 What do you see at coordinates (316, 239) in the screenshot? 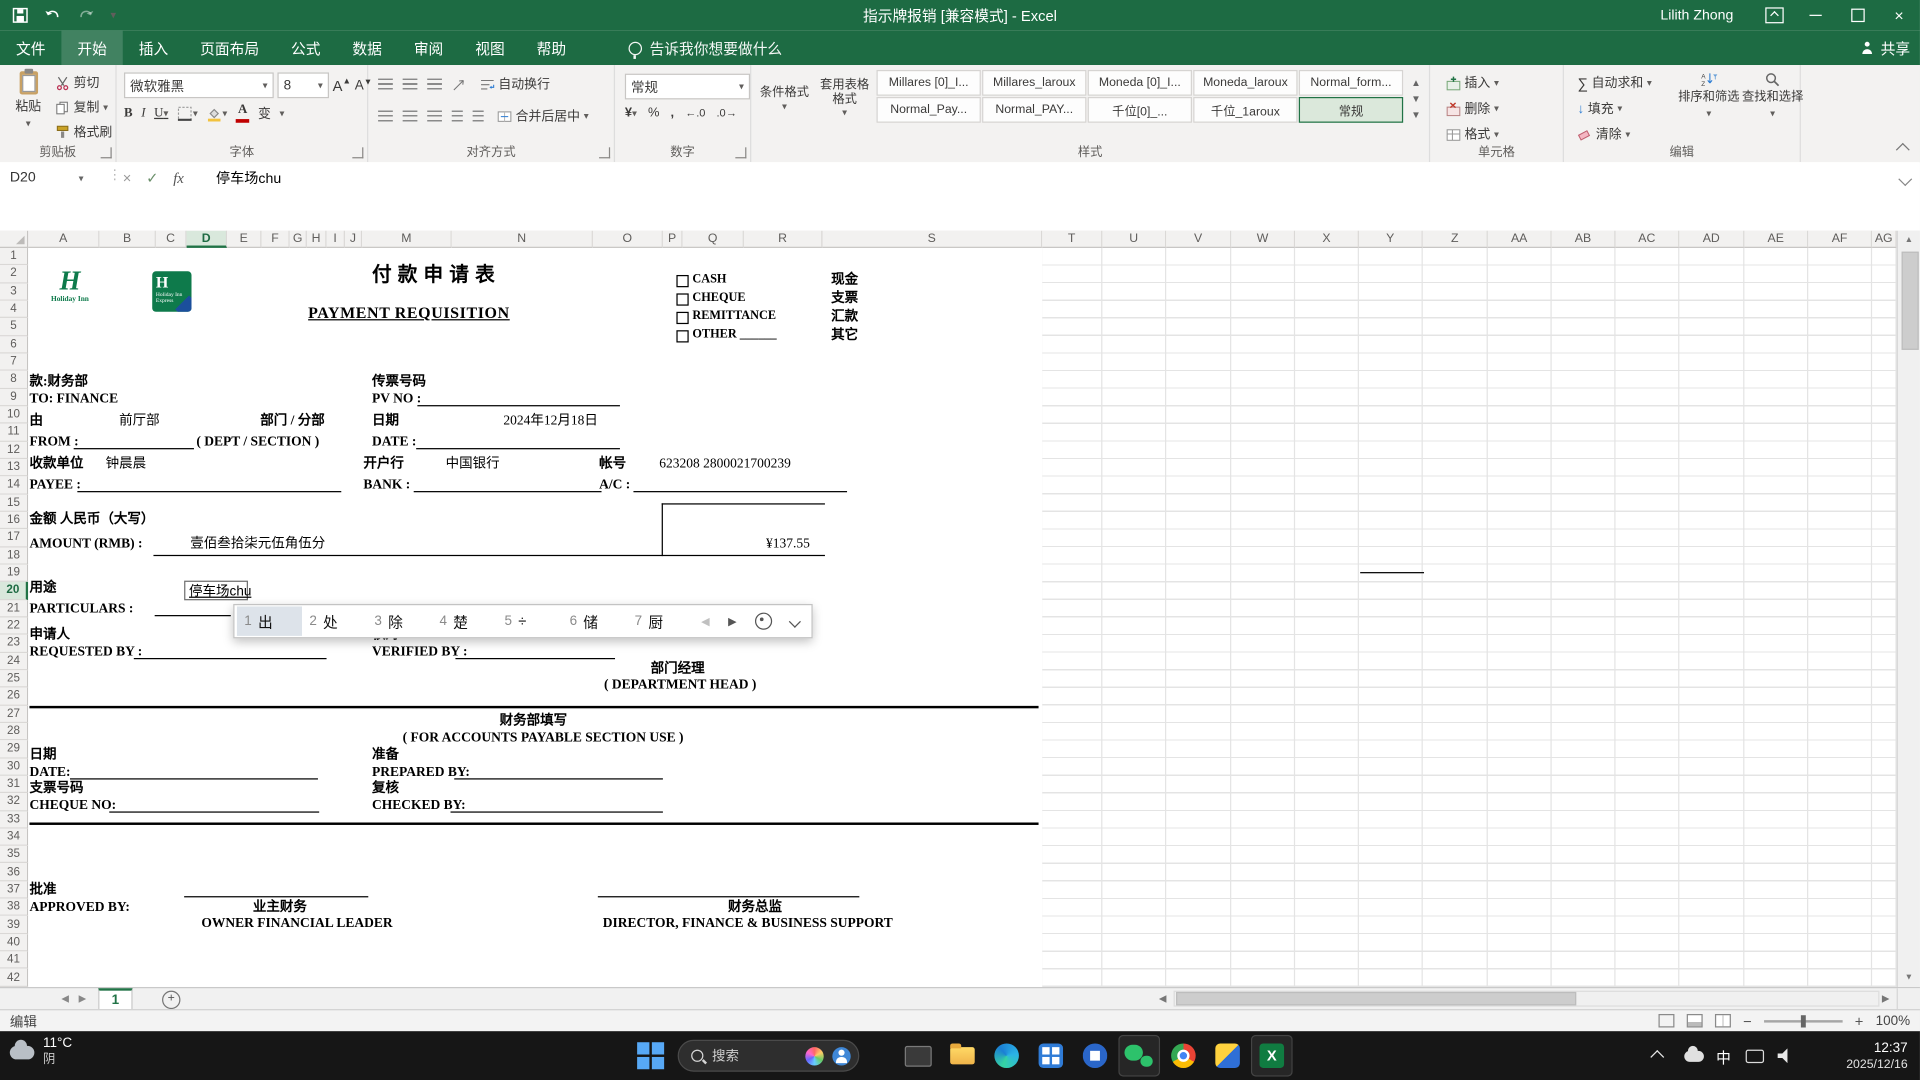
I see `column-header-H: H` at bounding box center [316, 239].